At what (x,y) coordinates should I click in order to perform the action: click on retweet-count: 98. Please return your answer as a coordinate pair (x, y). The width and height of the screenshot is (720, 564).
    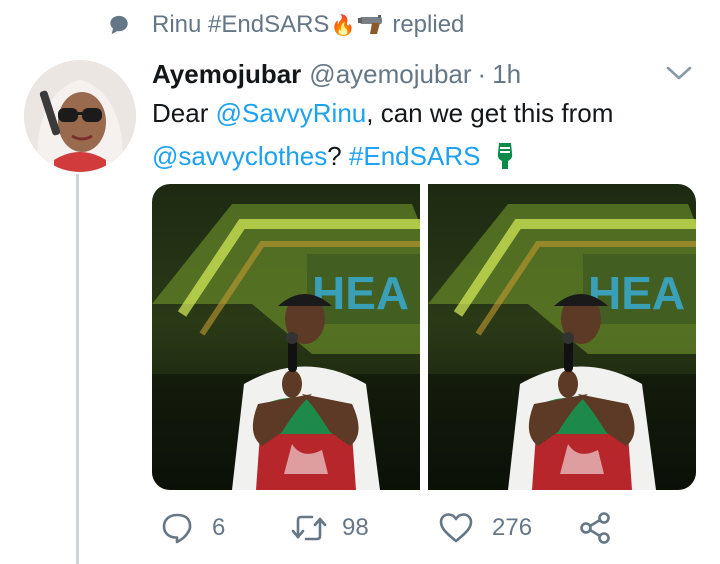
    Looking at the image, I should click on (355, 527).